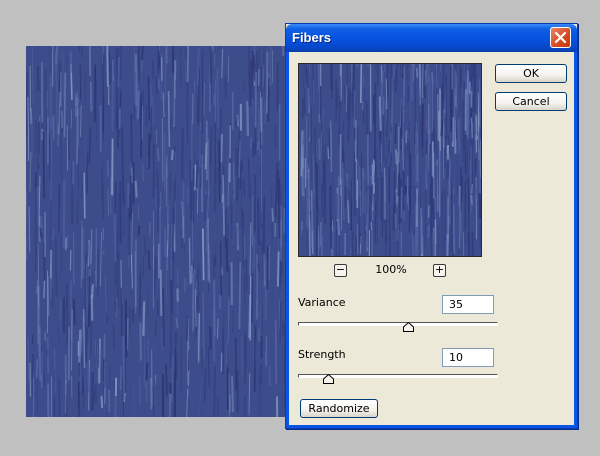 The height and width of the screenshot is (456, 600). Describe the element at coordinates (312, 37) in the screenshot. I see `dialog-title: Fibers` at that location.